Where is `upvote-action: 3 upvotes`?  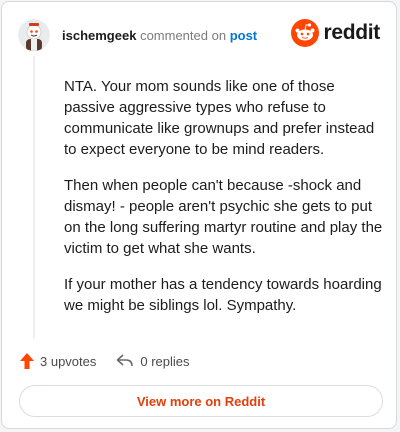 upvote-action: 3 upvotes is located at coordinates (58, 361).